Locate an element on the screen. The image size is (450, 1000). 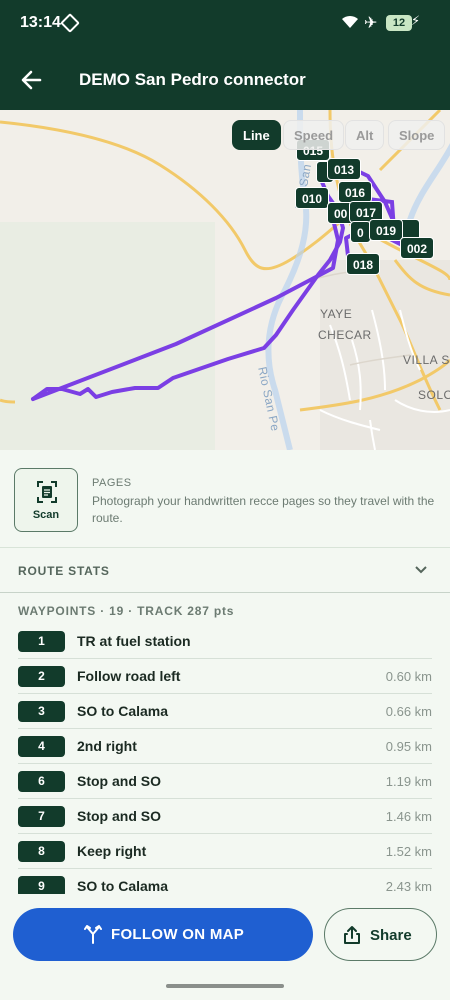
waypoint-number: 9 is located at coordinates (41, 885).